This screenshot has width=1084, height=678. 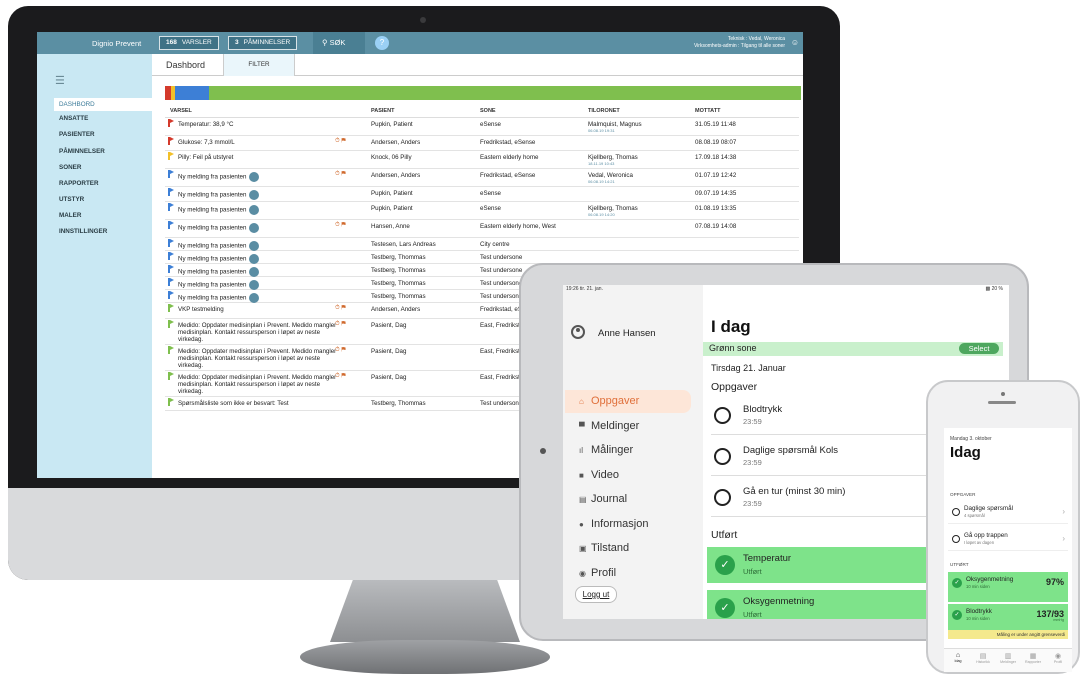 What do you see at coordinates (615, 124) in the screenshot?
I see `assignee-name: Malmquist, Magnus` at bounding box center [615, 124].